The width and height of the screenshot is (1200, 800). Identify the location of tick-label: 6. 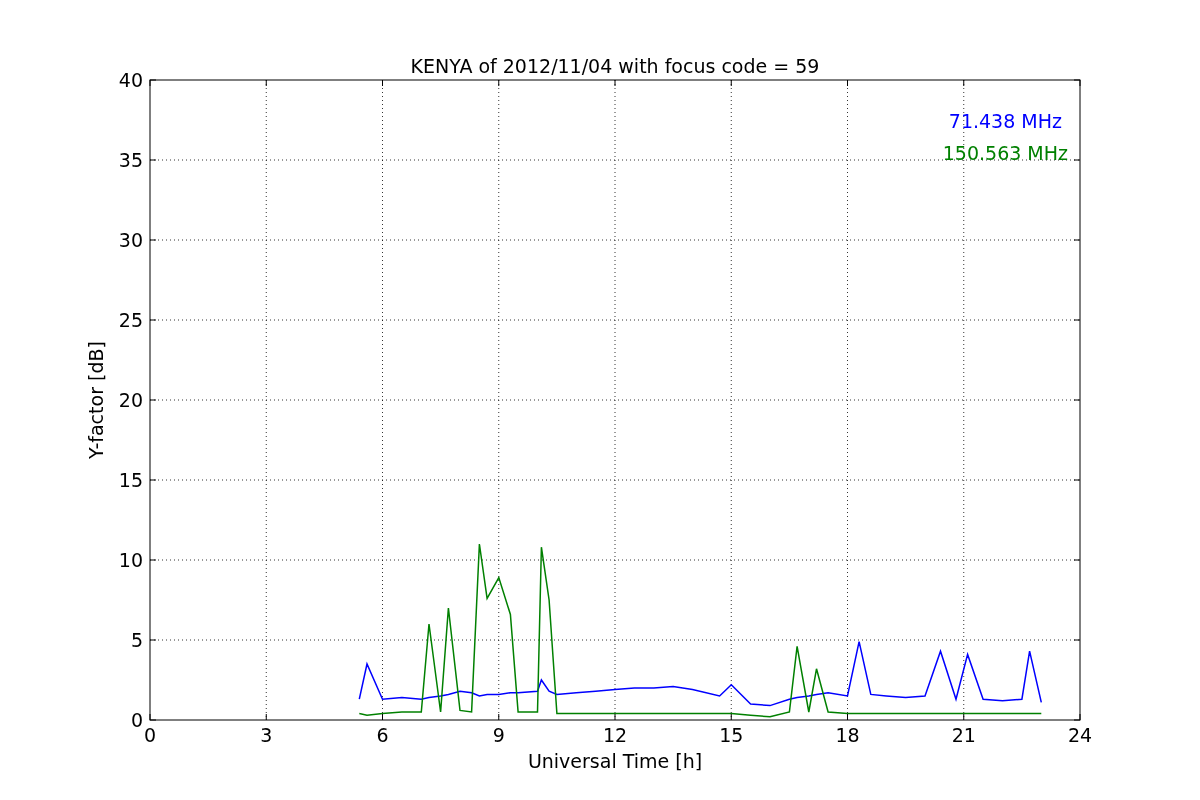
(382, 735).